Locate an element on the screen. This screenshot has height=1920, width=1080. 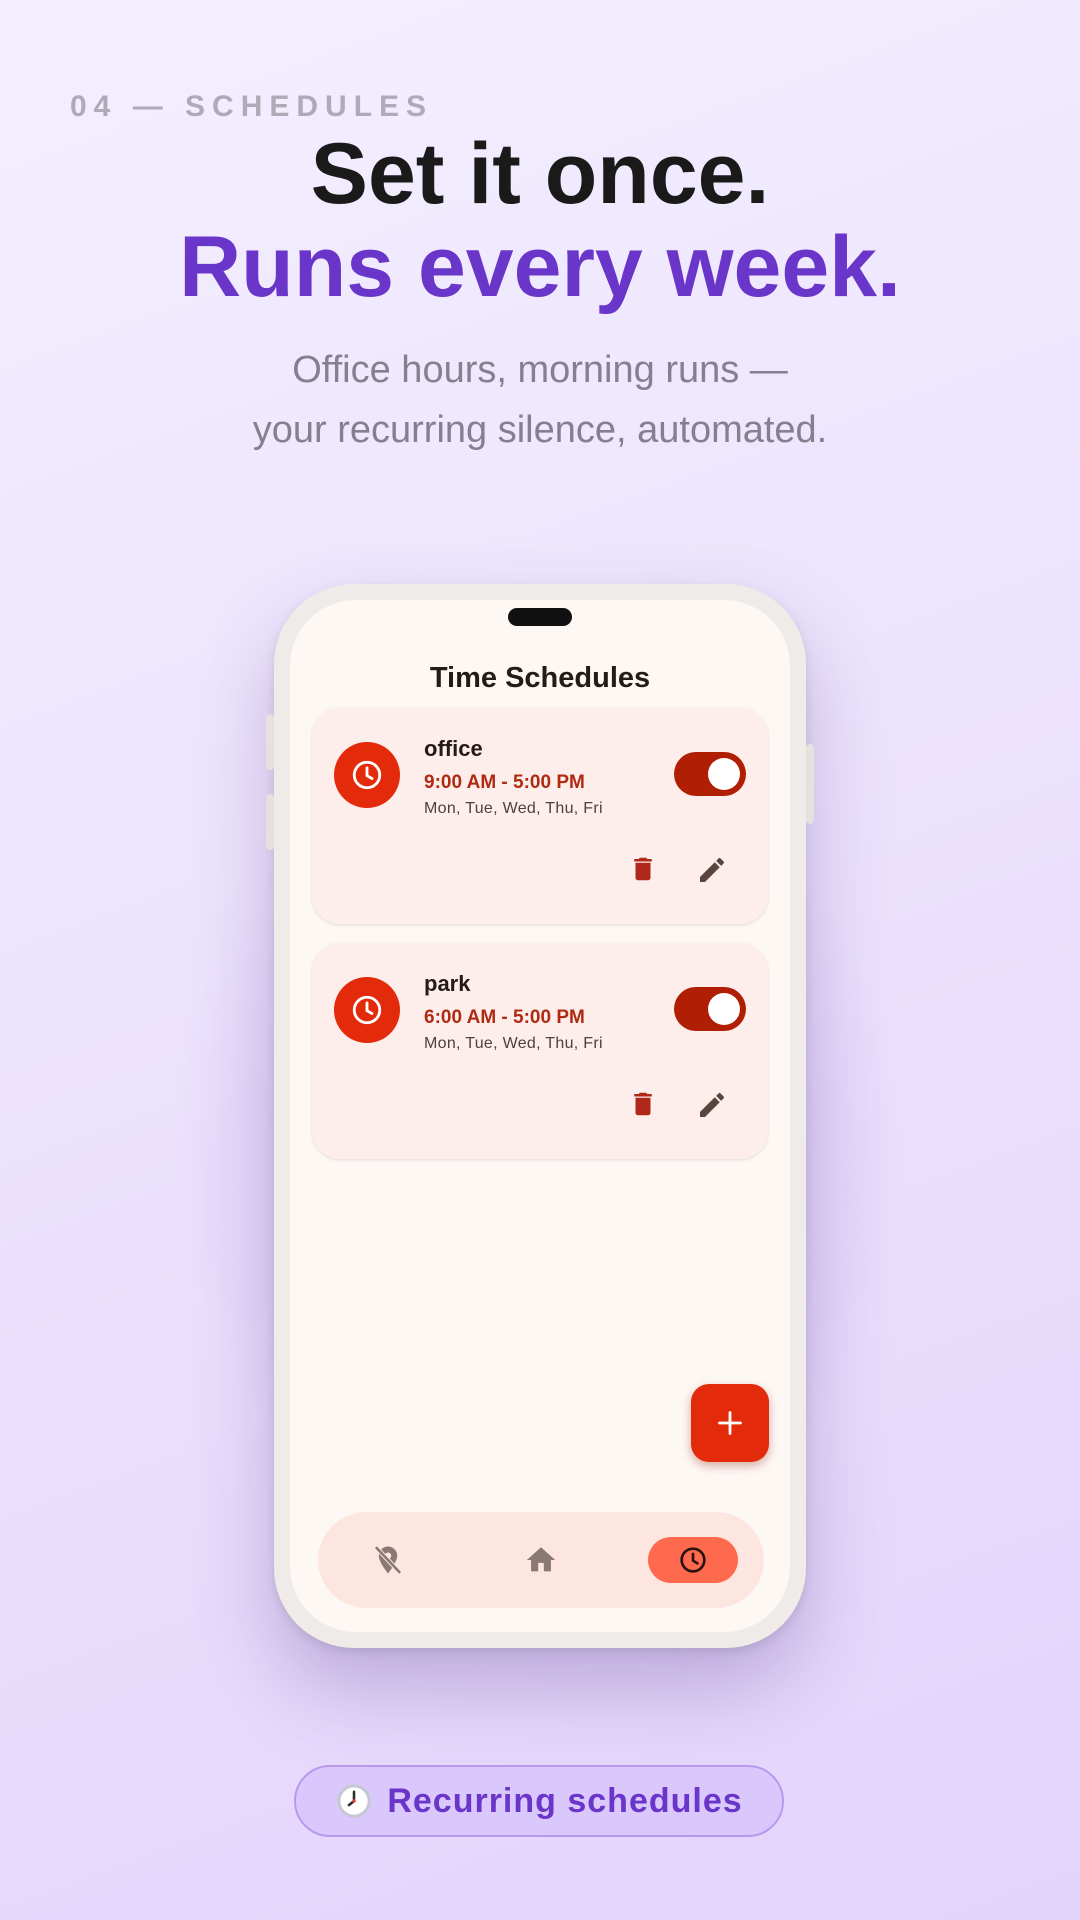
schedule-name: park is located at coordinates (447, 983).